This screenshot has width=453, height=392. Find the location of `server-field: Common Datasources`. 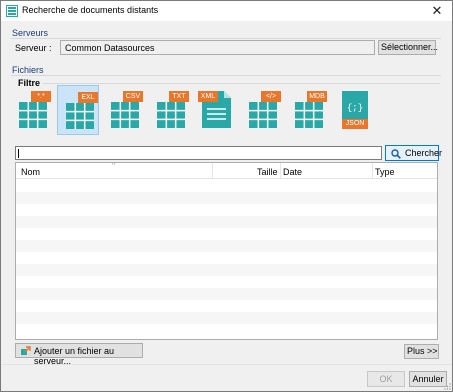

server-field: Common Datasources is located at coordinates (217, 47).